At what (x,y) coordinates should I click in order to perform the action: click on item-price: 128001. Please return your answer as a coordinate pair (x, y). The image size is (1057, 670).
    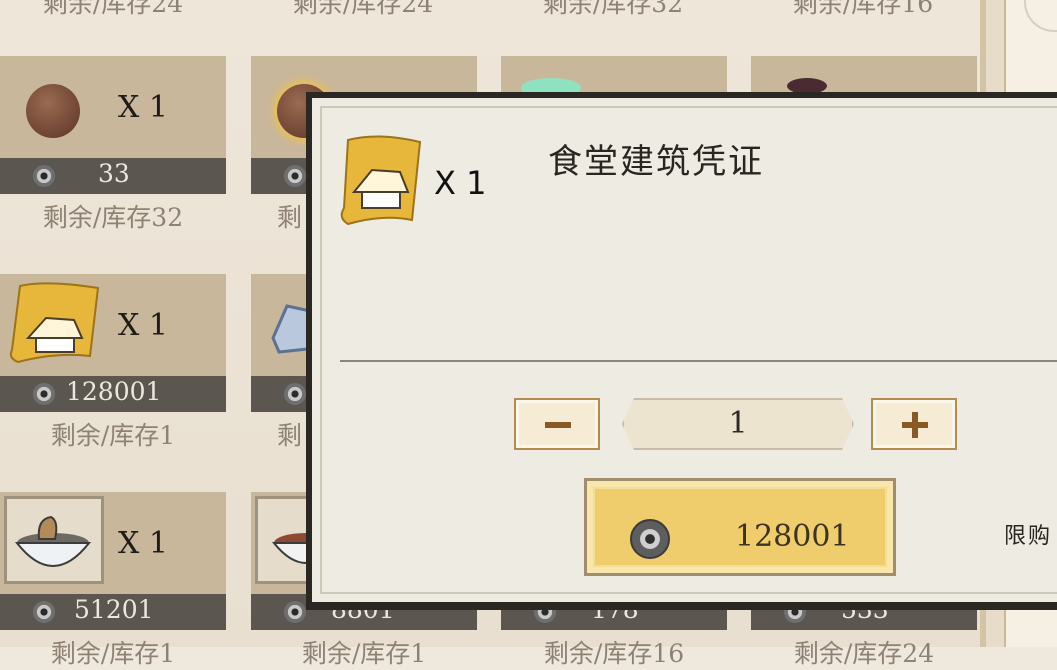
    Looking at the image, I should click on (114, 391).